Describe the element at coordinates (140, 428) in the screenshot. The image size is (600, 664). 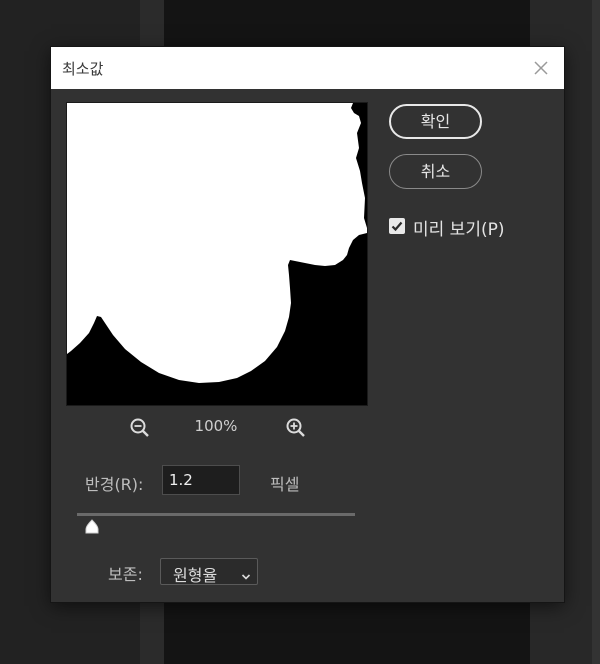
I see `zoom-out-icon` at that location.